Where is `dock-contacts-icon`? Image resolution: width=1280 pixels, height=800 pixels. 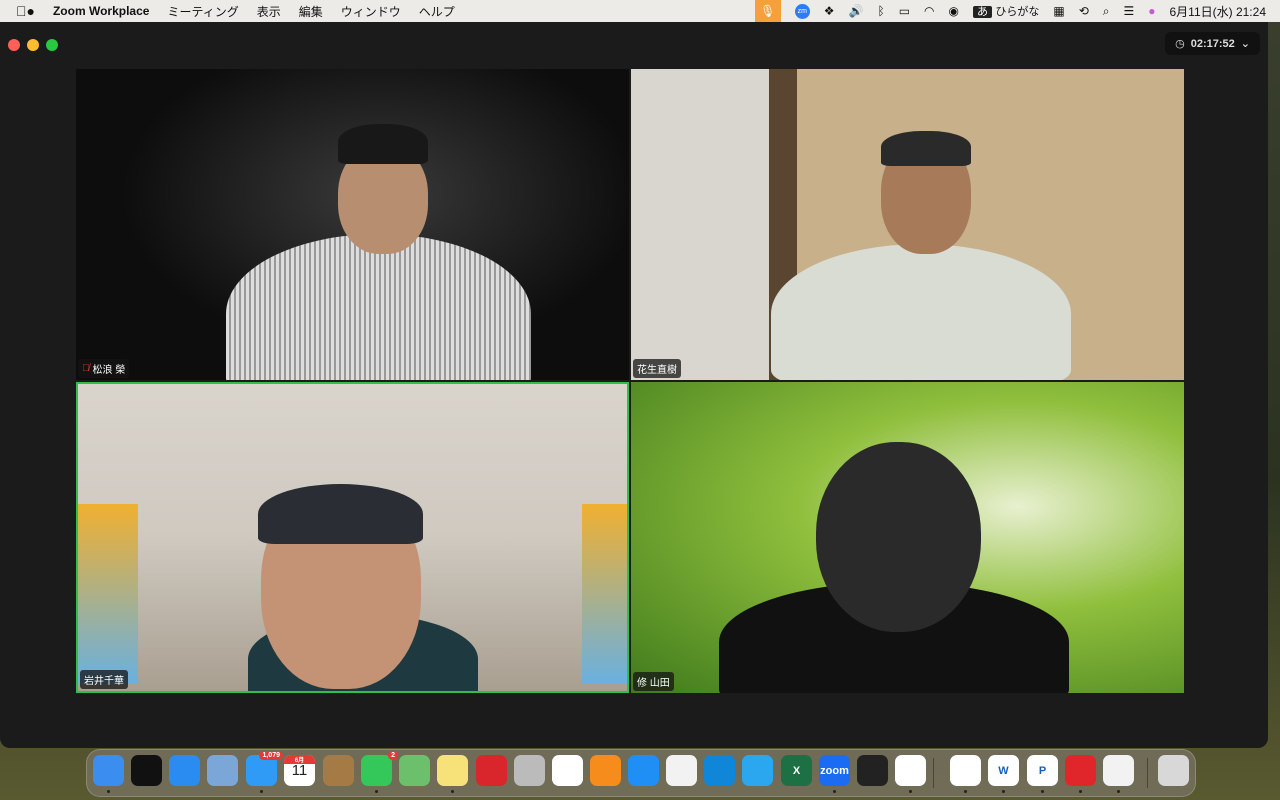
dock-contacts-icon is located at coordinates (338, 770).